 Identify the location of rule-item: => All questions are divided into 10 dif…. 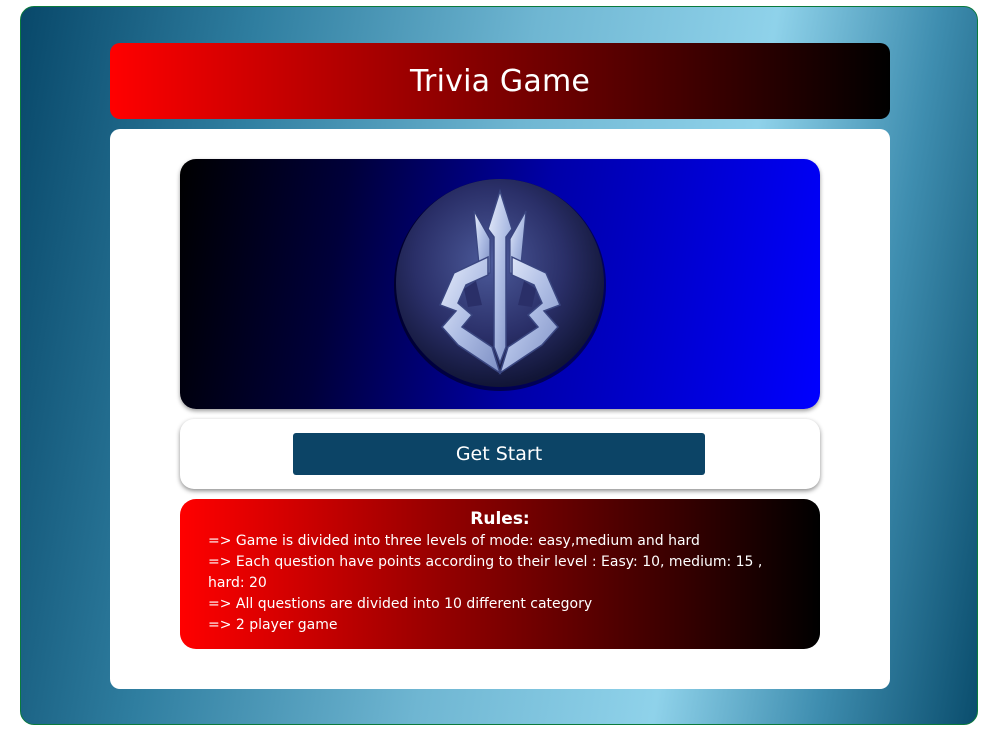
(400, 604).